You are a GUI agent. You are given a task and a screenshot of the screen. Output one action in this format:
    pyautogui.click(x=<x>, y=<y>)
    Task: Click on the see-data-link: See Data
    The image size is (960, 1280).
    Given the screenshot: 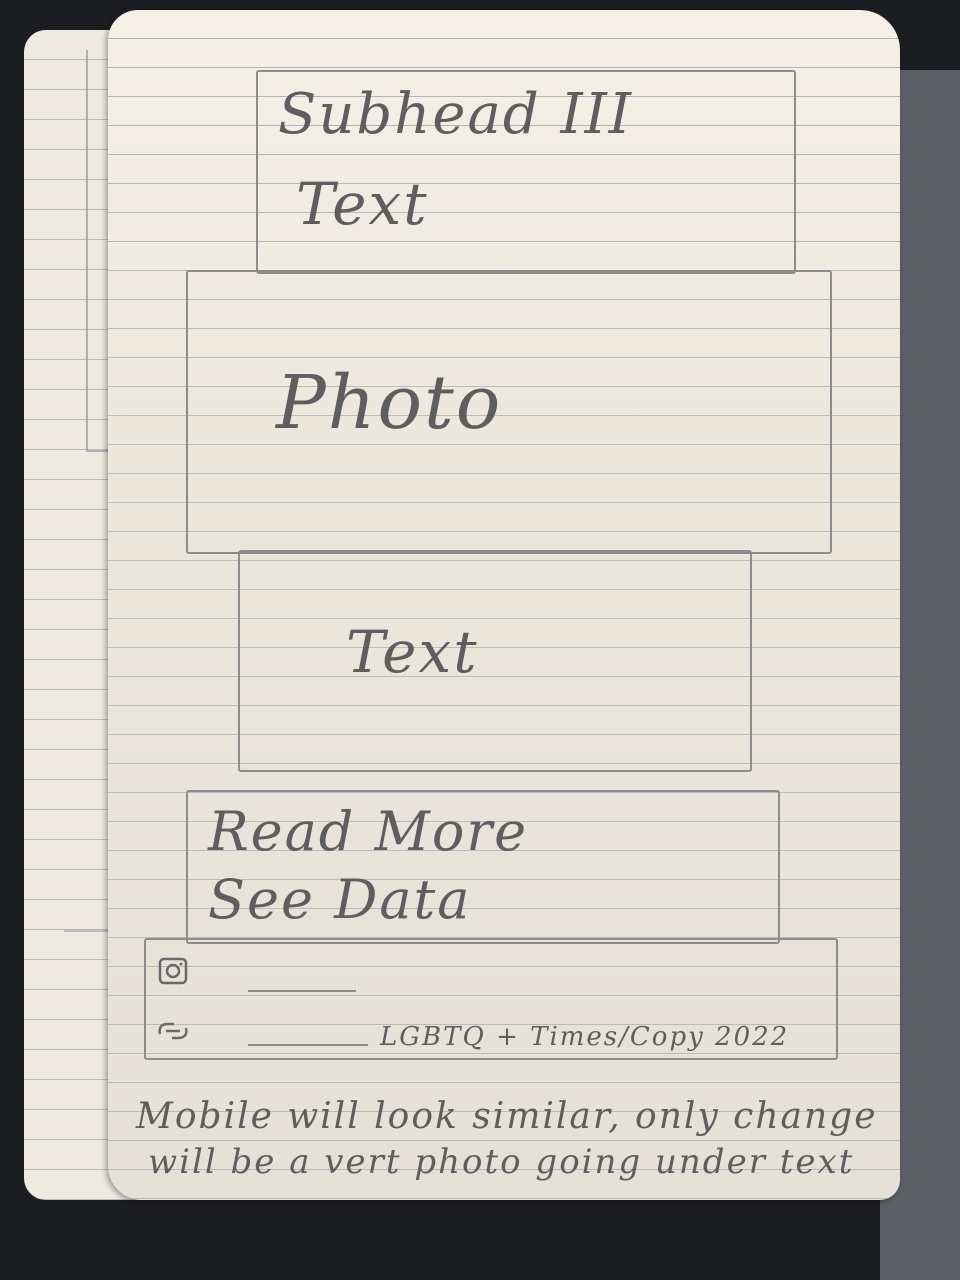 What is the action you would take?
    pyautogui.click(x=340, y=899)
    